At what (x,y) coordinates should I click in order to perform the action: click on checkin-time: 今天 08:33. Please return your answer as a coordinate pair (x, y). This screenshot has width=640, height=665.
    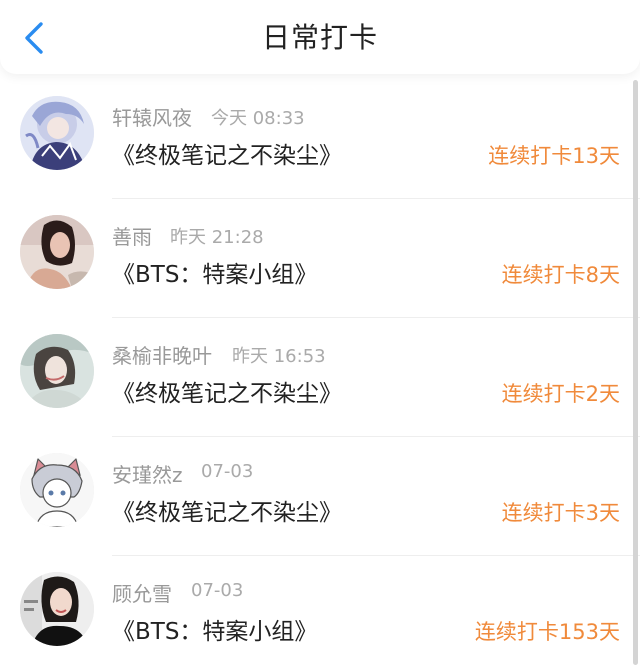
    Looking at the image, I should click on (258, 118).